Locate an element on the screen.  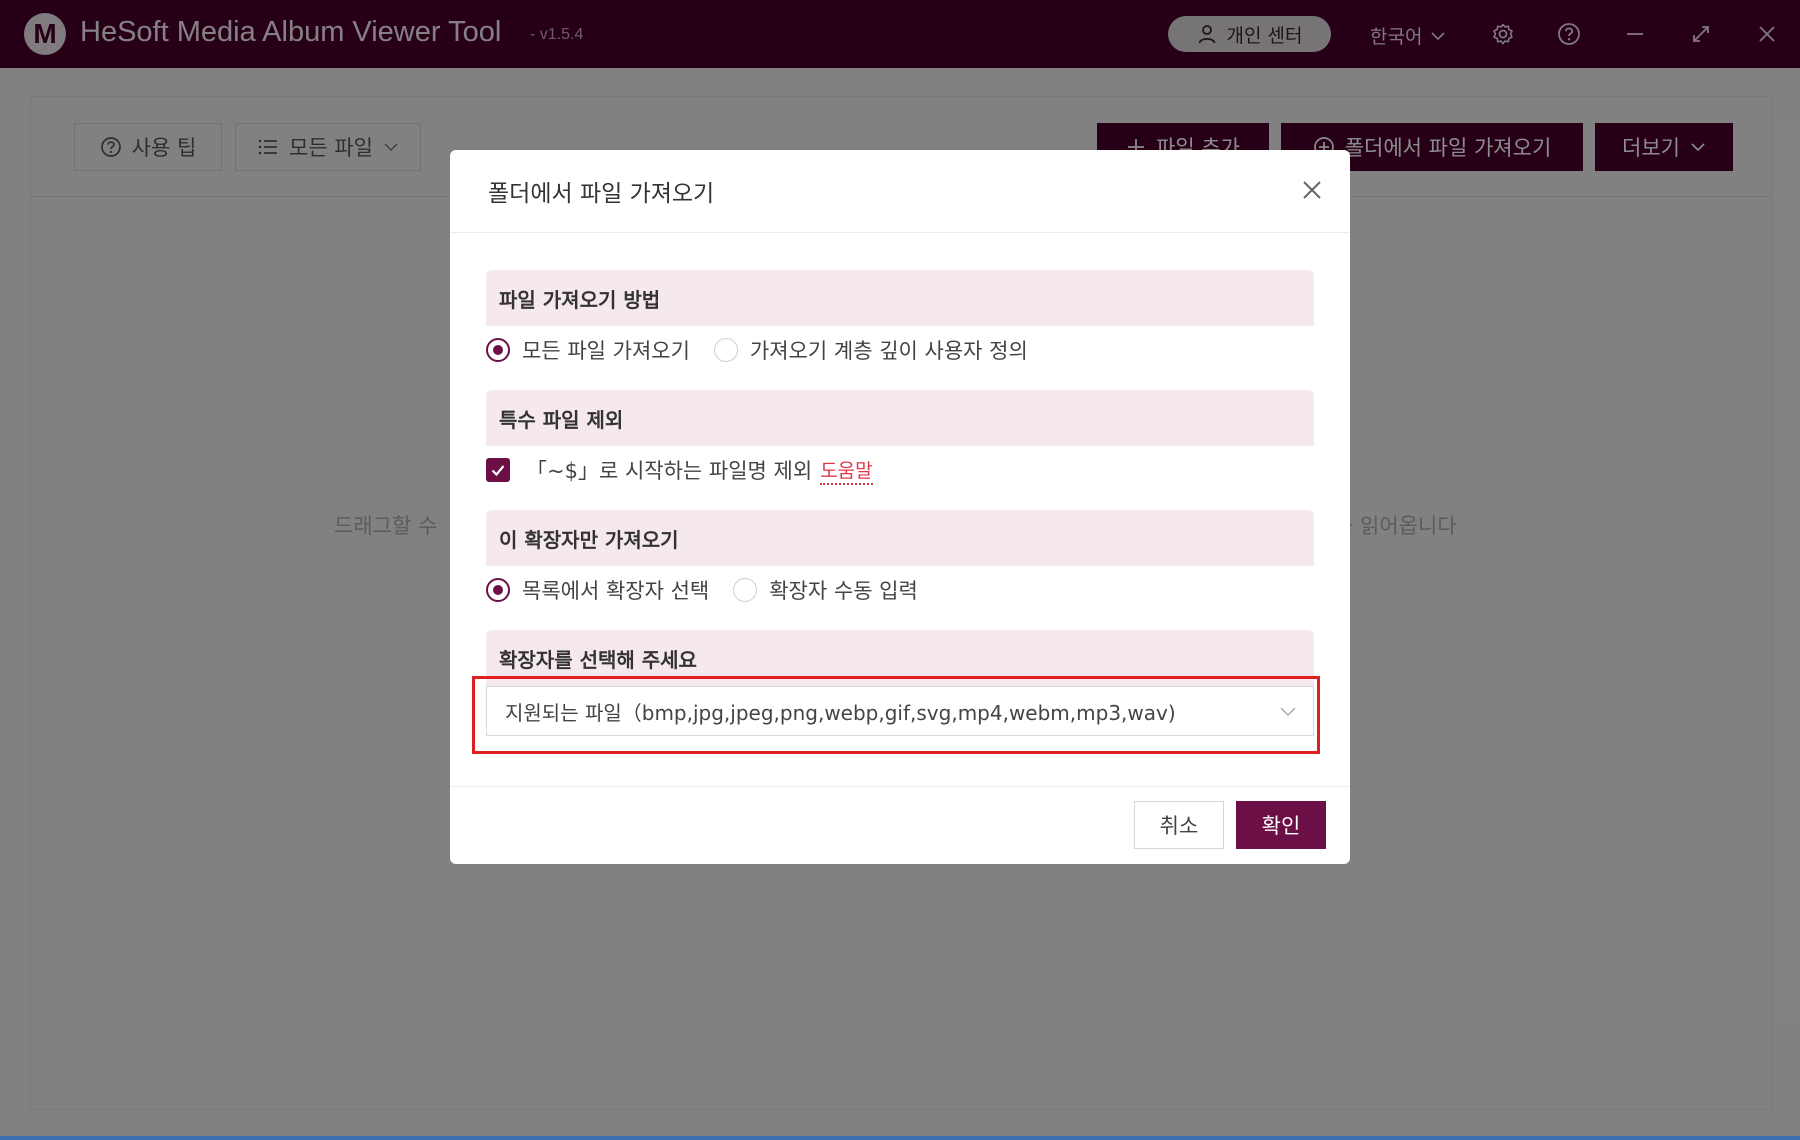
section-select-extensions: 확장자를 선택해 주세요 is located at coordinates (900, 658).